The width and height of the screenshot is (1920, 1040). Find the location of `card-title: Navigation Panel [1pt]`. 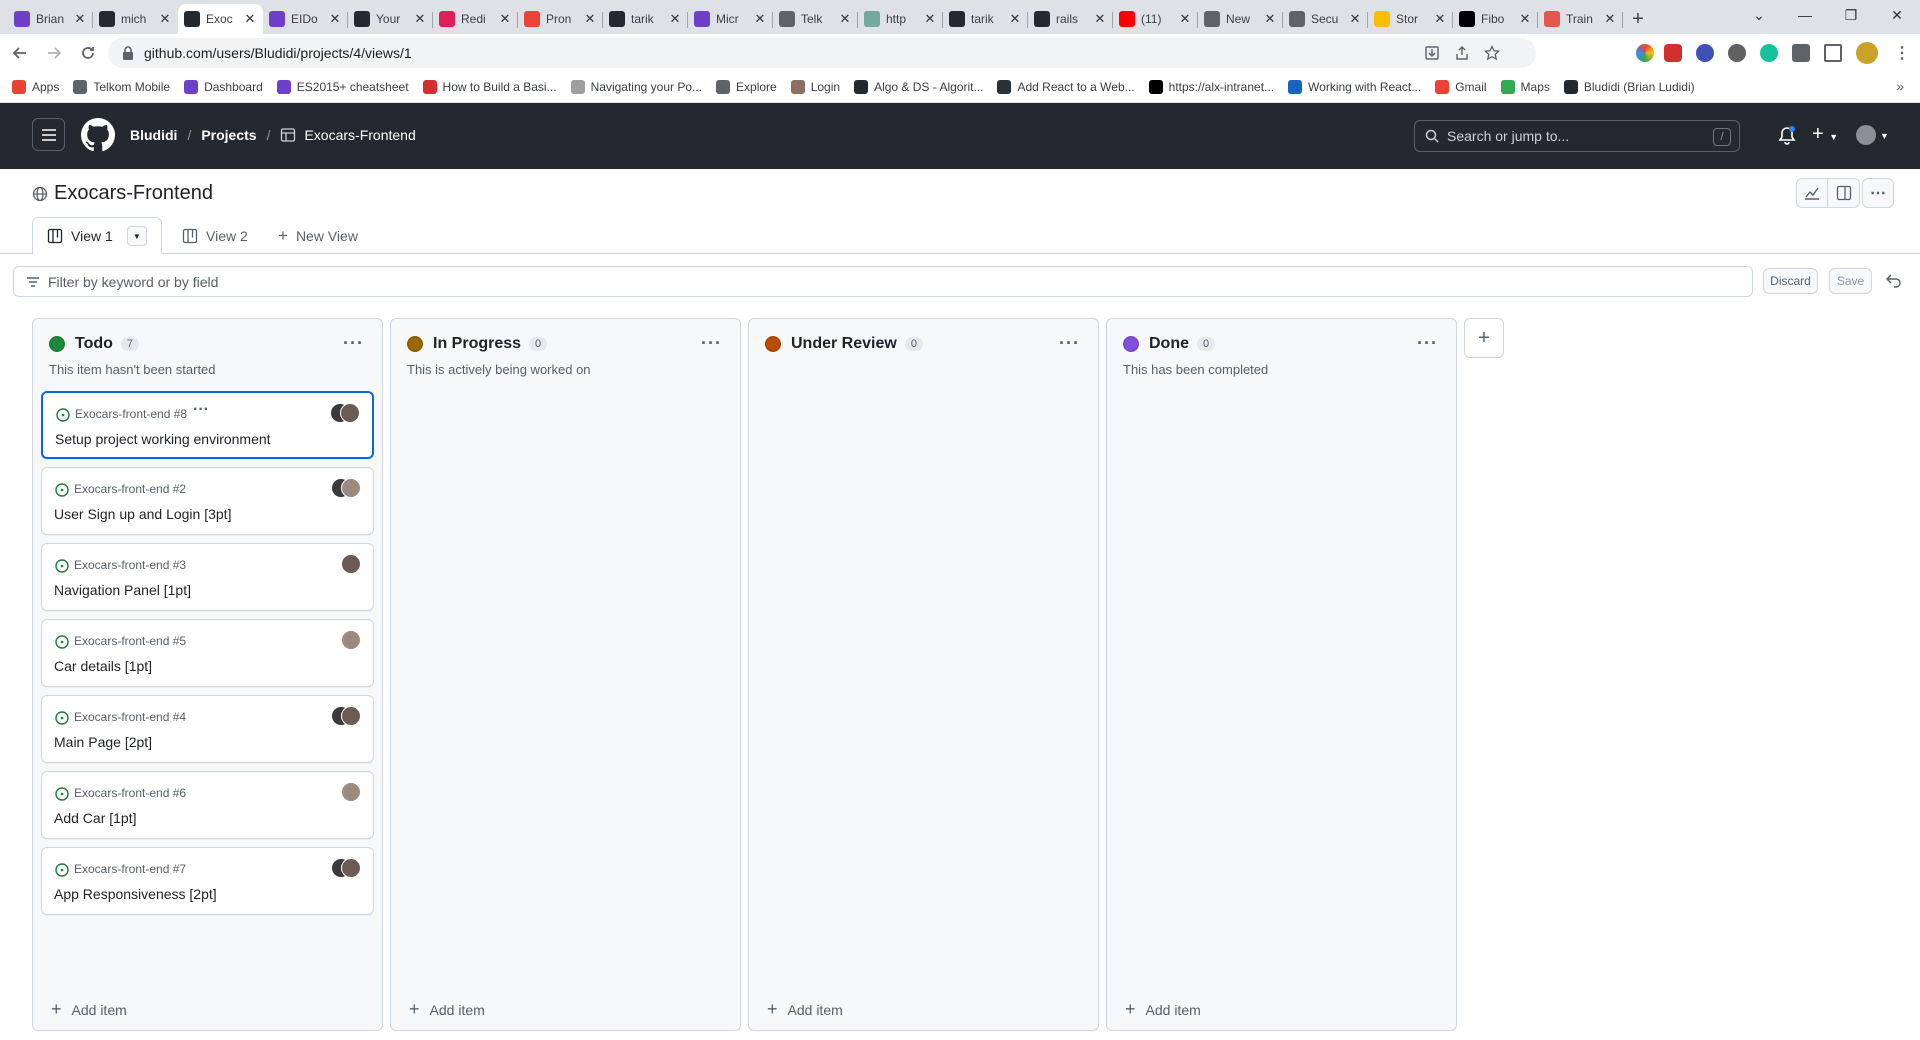

card-title: Navigation Panel [1pt] is located at coordinates (122, 590).